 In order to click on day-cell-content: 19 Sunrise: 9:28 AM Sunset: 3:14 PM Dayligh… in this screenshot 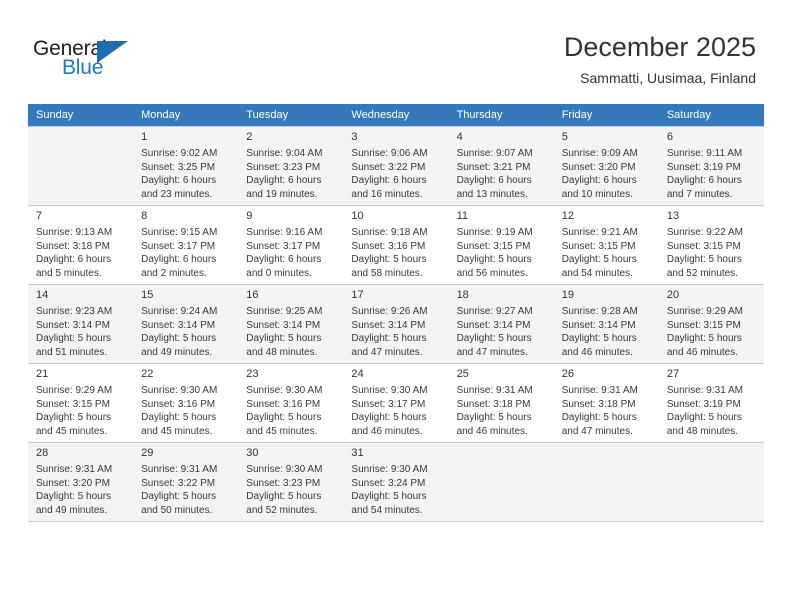, I will do `click(606, 324)`.